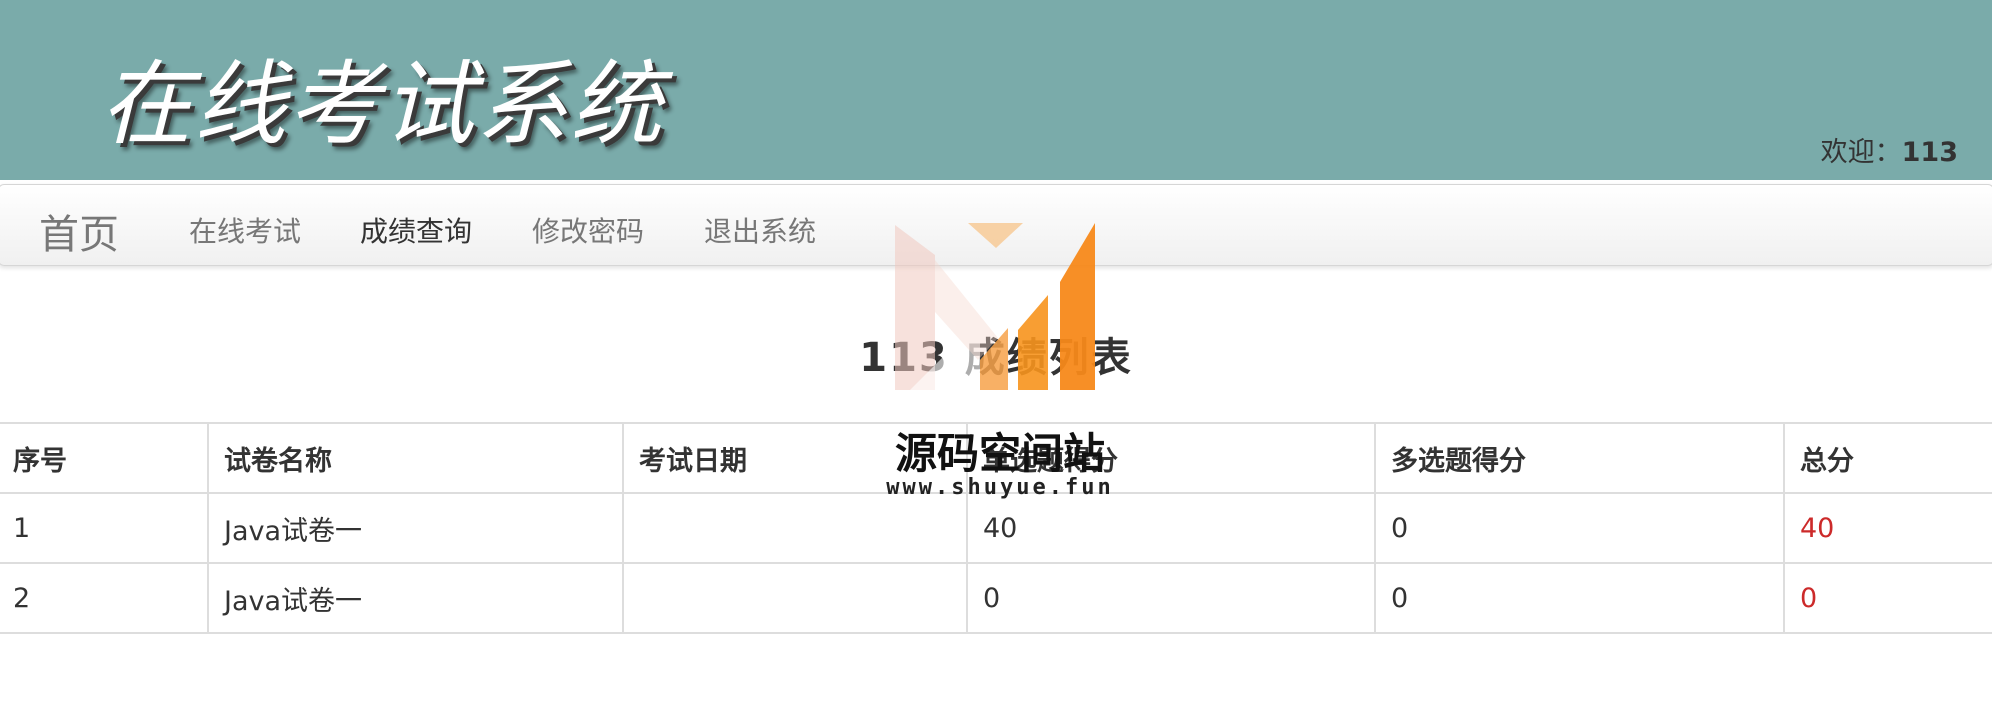  Describe the element at coordinates (245, 230) in the screenshot. I see `nav-item-online-exam: 在线考试` at that location.